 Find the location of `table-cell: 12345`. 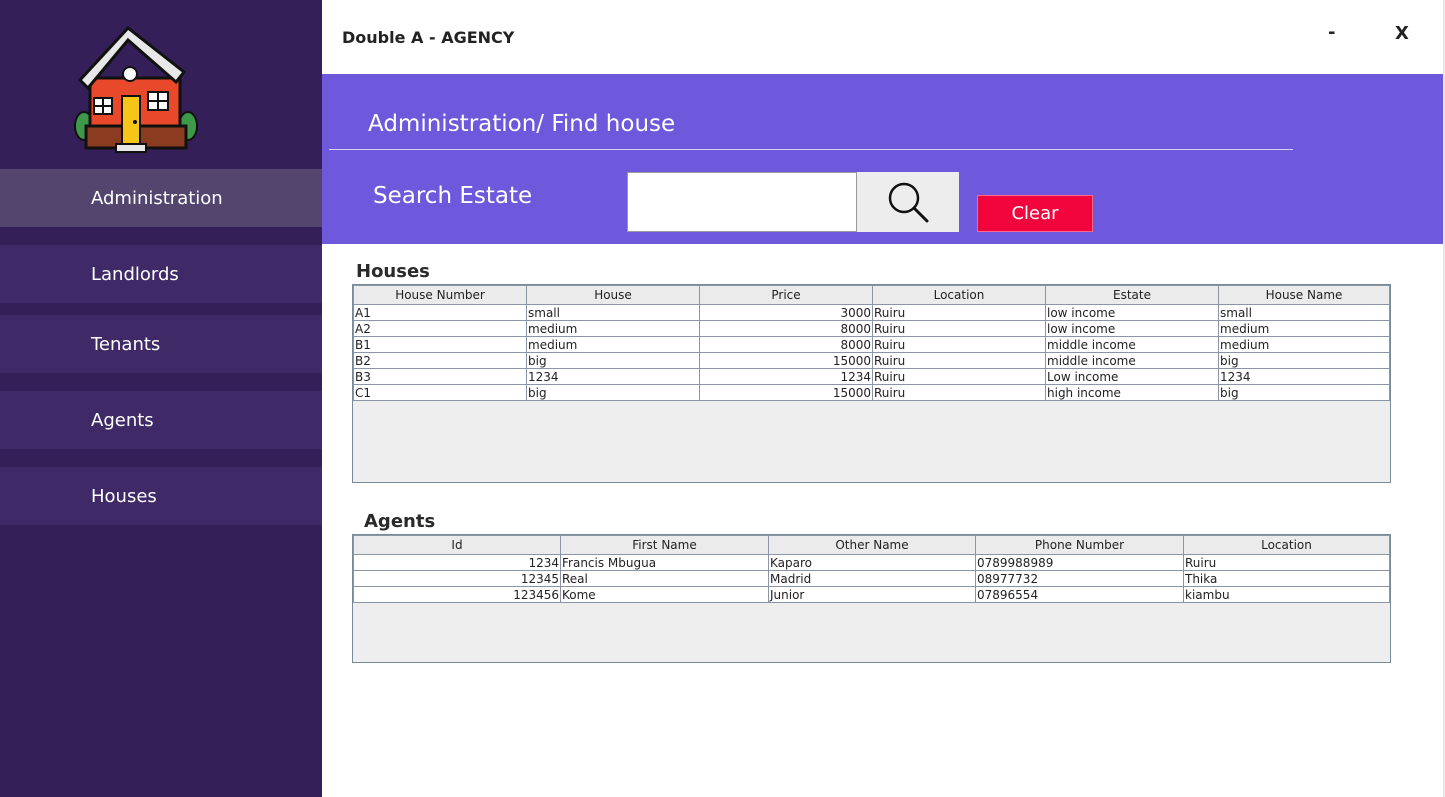

table-cell: 12345 is located at coordinates (457, 578).